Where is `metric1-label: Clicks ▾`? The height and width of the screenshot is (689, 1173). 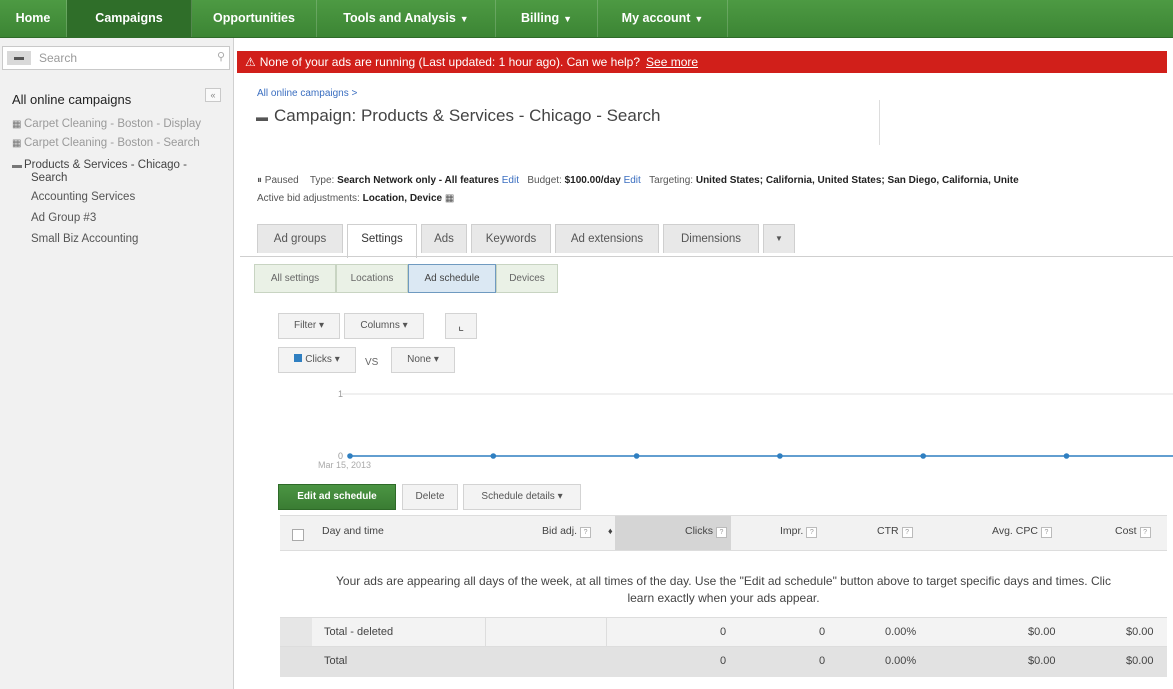
metric1-label: Clicks ▾ is located at coordinates (322, 359).